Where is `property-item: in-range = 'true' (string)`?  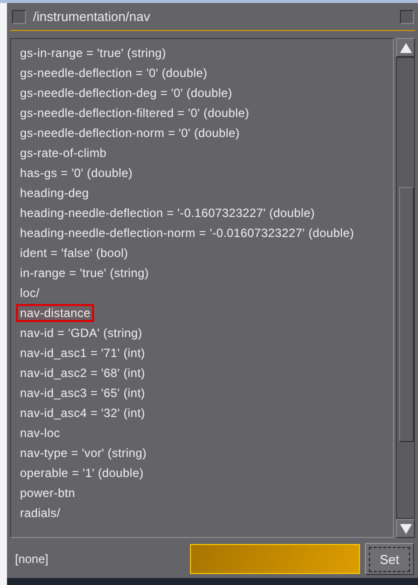
property-item: in-range = 'true' (string) is located at coordinates (84, 273).